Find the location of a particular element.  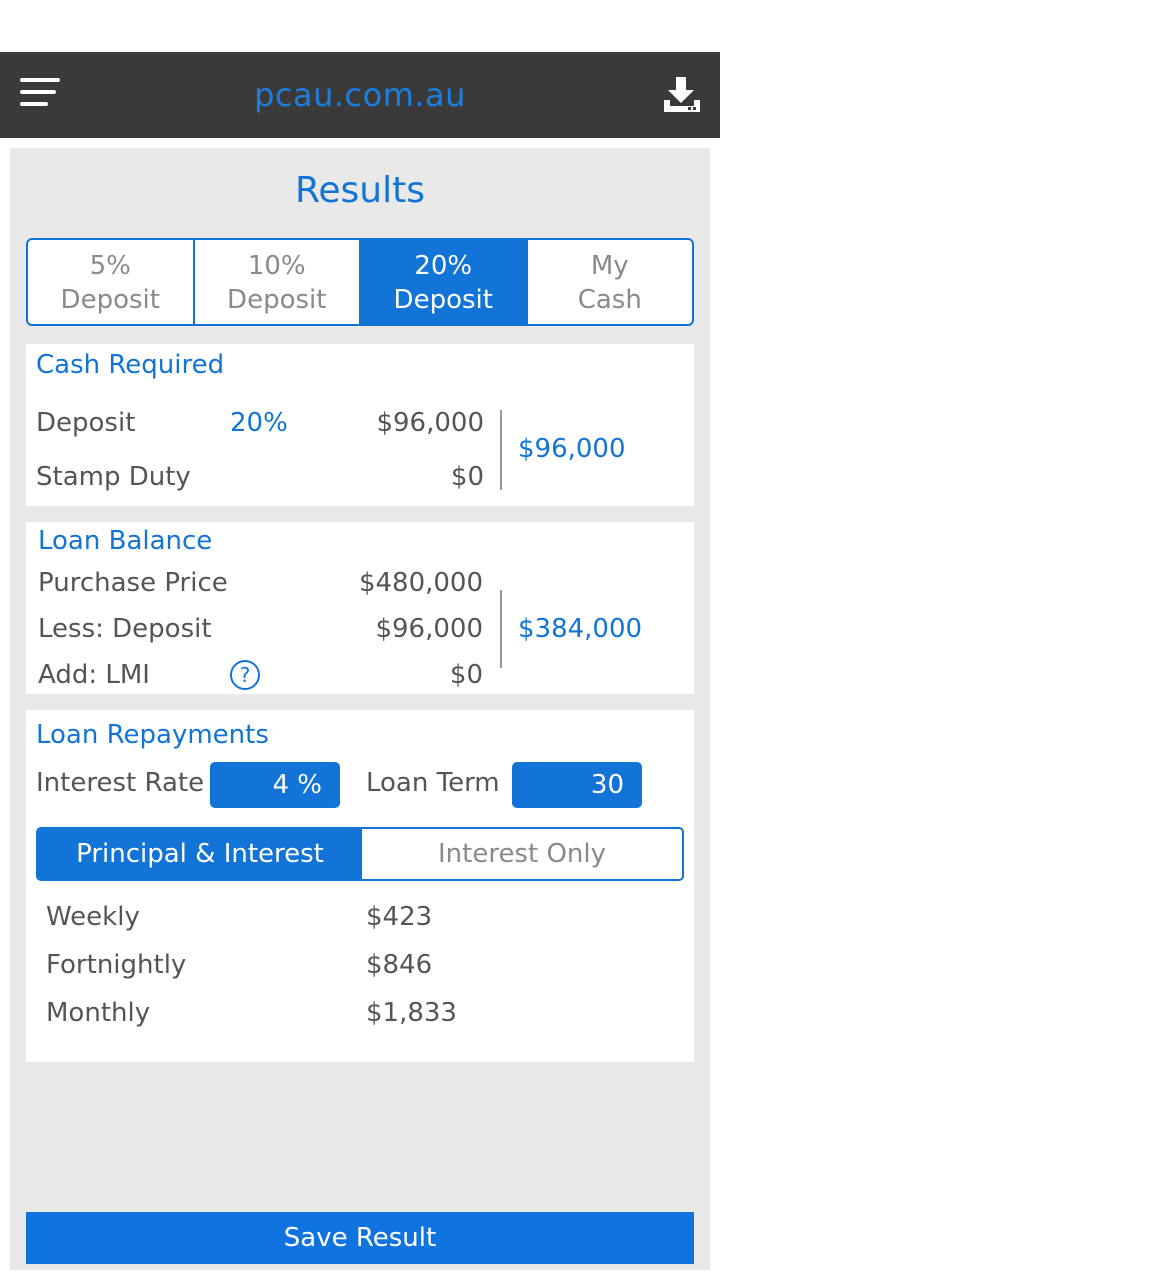

tab-label-line2: Cash is located at coordinates (609, 300).